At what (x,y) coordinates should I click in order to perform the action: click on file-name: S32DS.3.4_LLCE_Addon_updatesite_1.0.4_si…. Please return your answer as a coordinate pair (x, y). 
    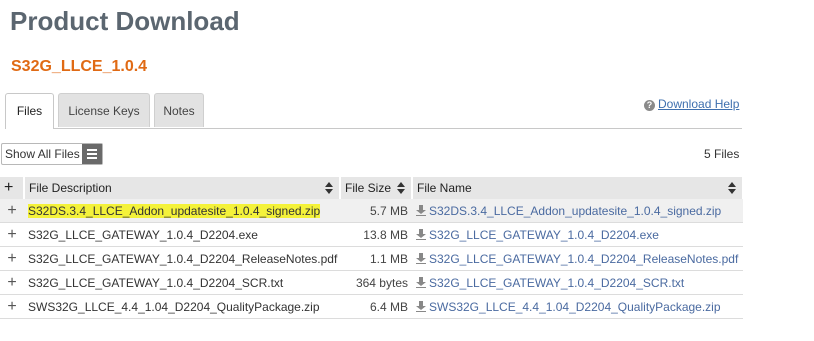
    Looking at the image, I should click on (575, 210).